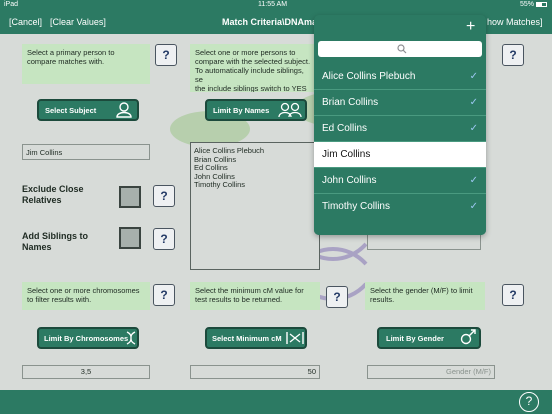 The height and width of the screenshot is (414, 552). What do you see at coordinates (255, 372) in the screenshot?
I see `min-cm-field: 50` at bounding box center [255, 372].